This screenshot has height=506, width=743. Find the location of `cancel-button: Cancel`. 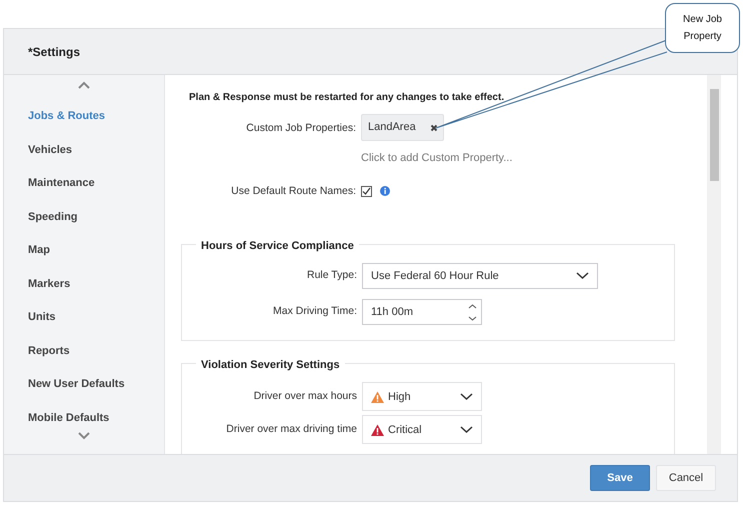

cancel-button: Cancel is located at coordinates (686, 478).